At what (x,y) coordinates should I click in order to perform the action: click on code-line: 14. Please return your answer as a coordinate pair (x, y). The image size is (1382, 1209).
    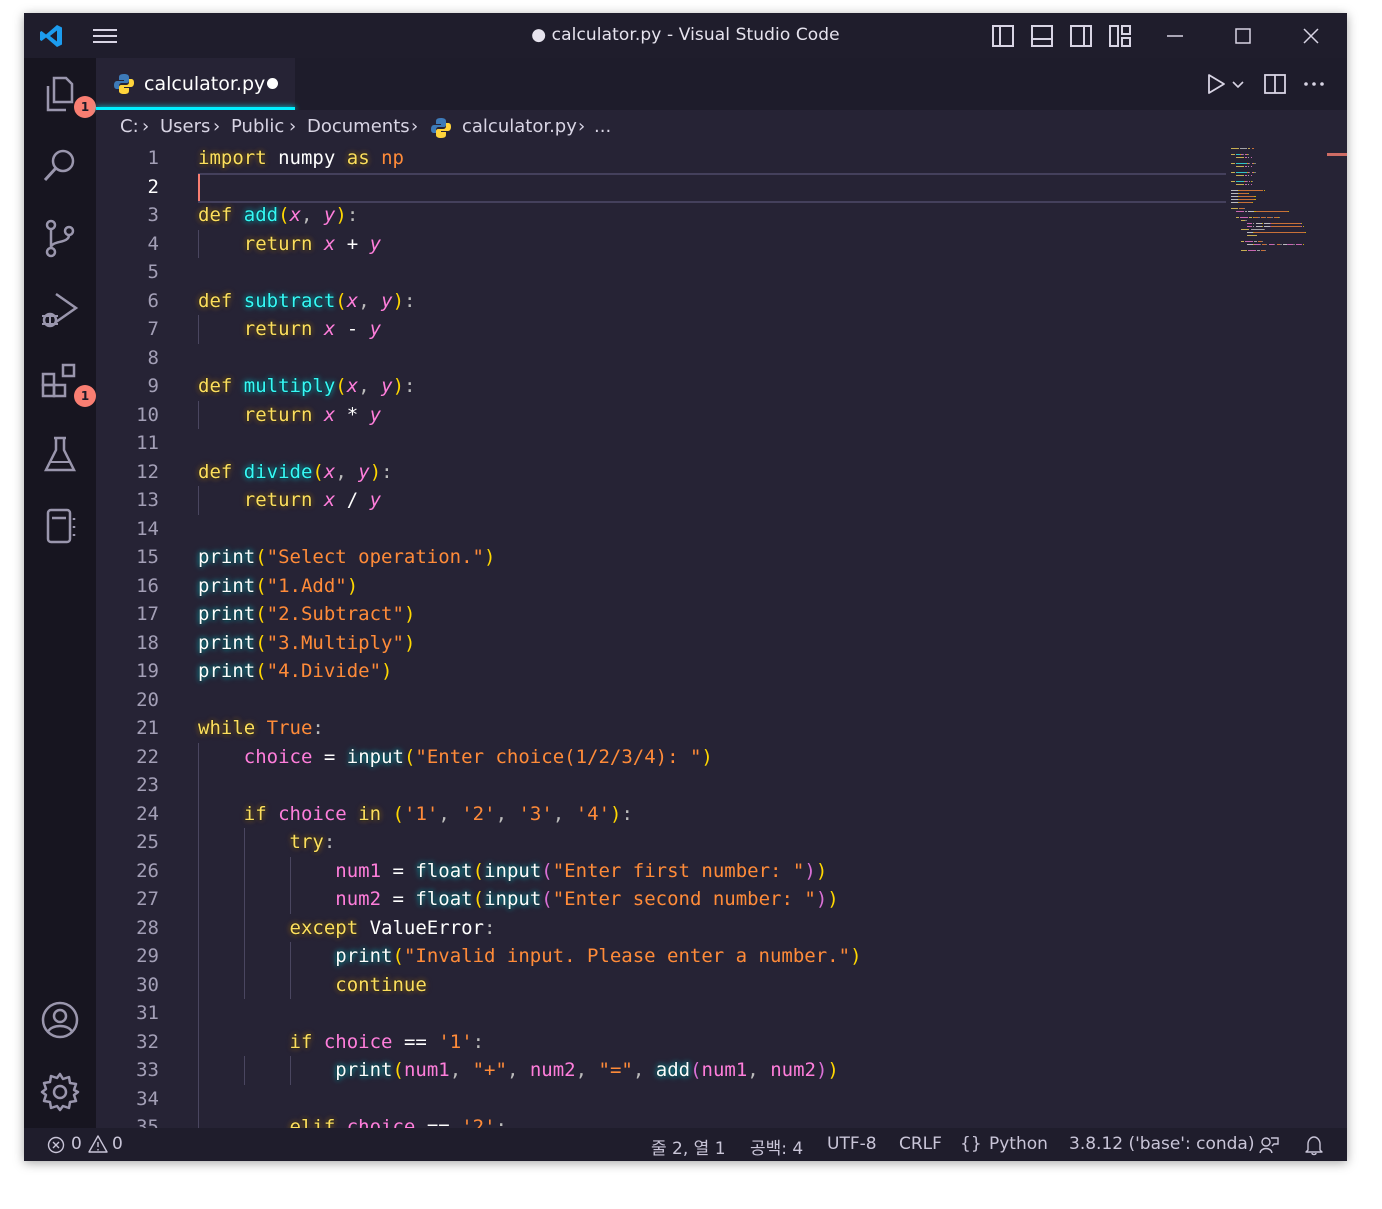
    Looking at the image, I should click on (676, 529).